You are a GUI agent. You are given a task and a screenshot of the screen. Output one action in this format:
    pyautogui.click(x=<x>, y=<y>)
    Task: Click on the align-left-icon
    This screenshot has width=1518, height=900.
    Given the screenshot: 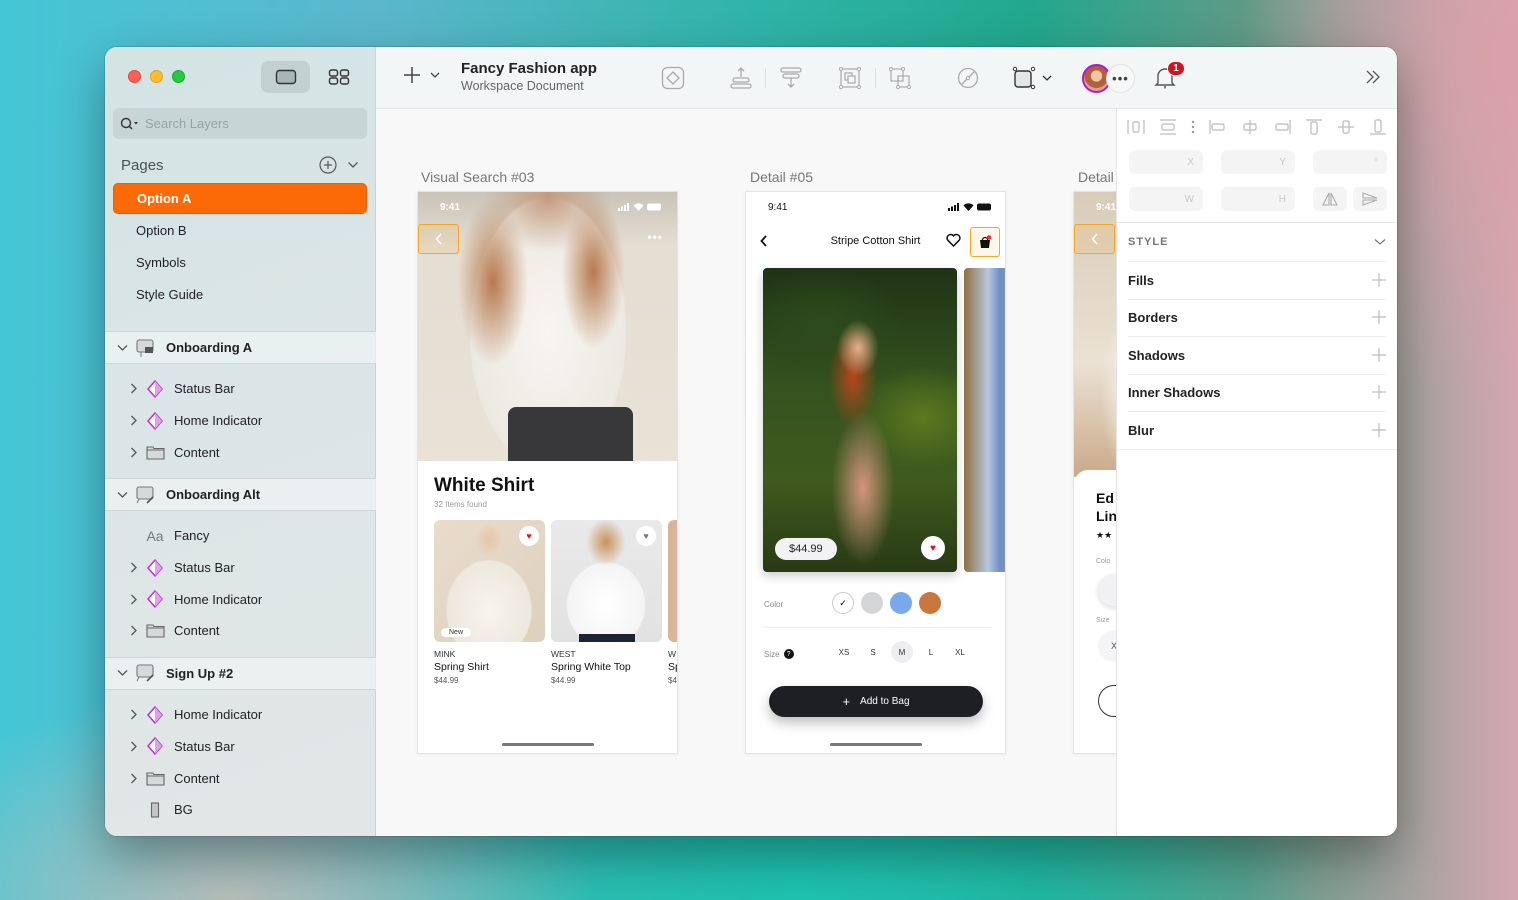 What is the action you would take?
    pyautogui.click(x=1218, y=127)
    